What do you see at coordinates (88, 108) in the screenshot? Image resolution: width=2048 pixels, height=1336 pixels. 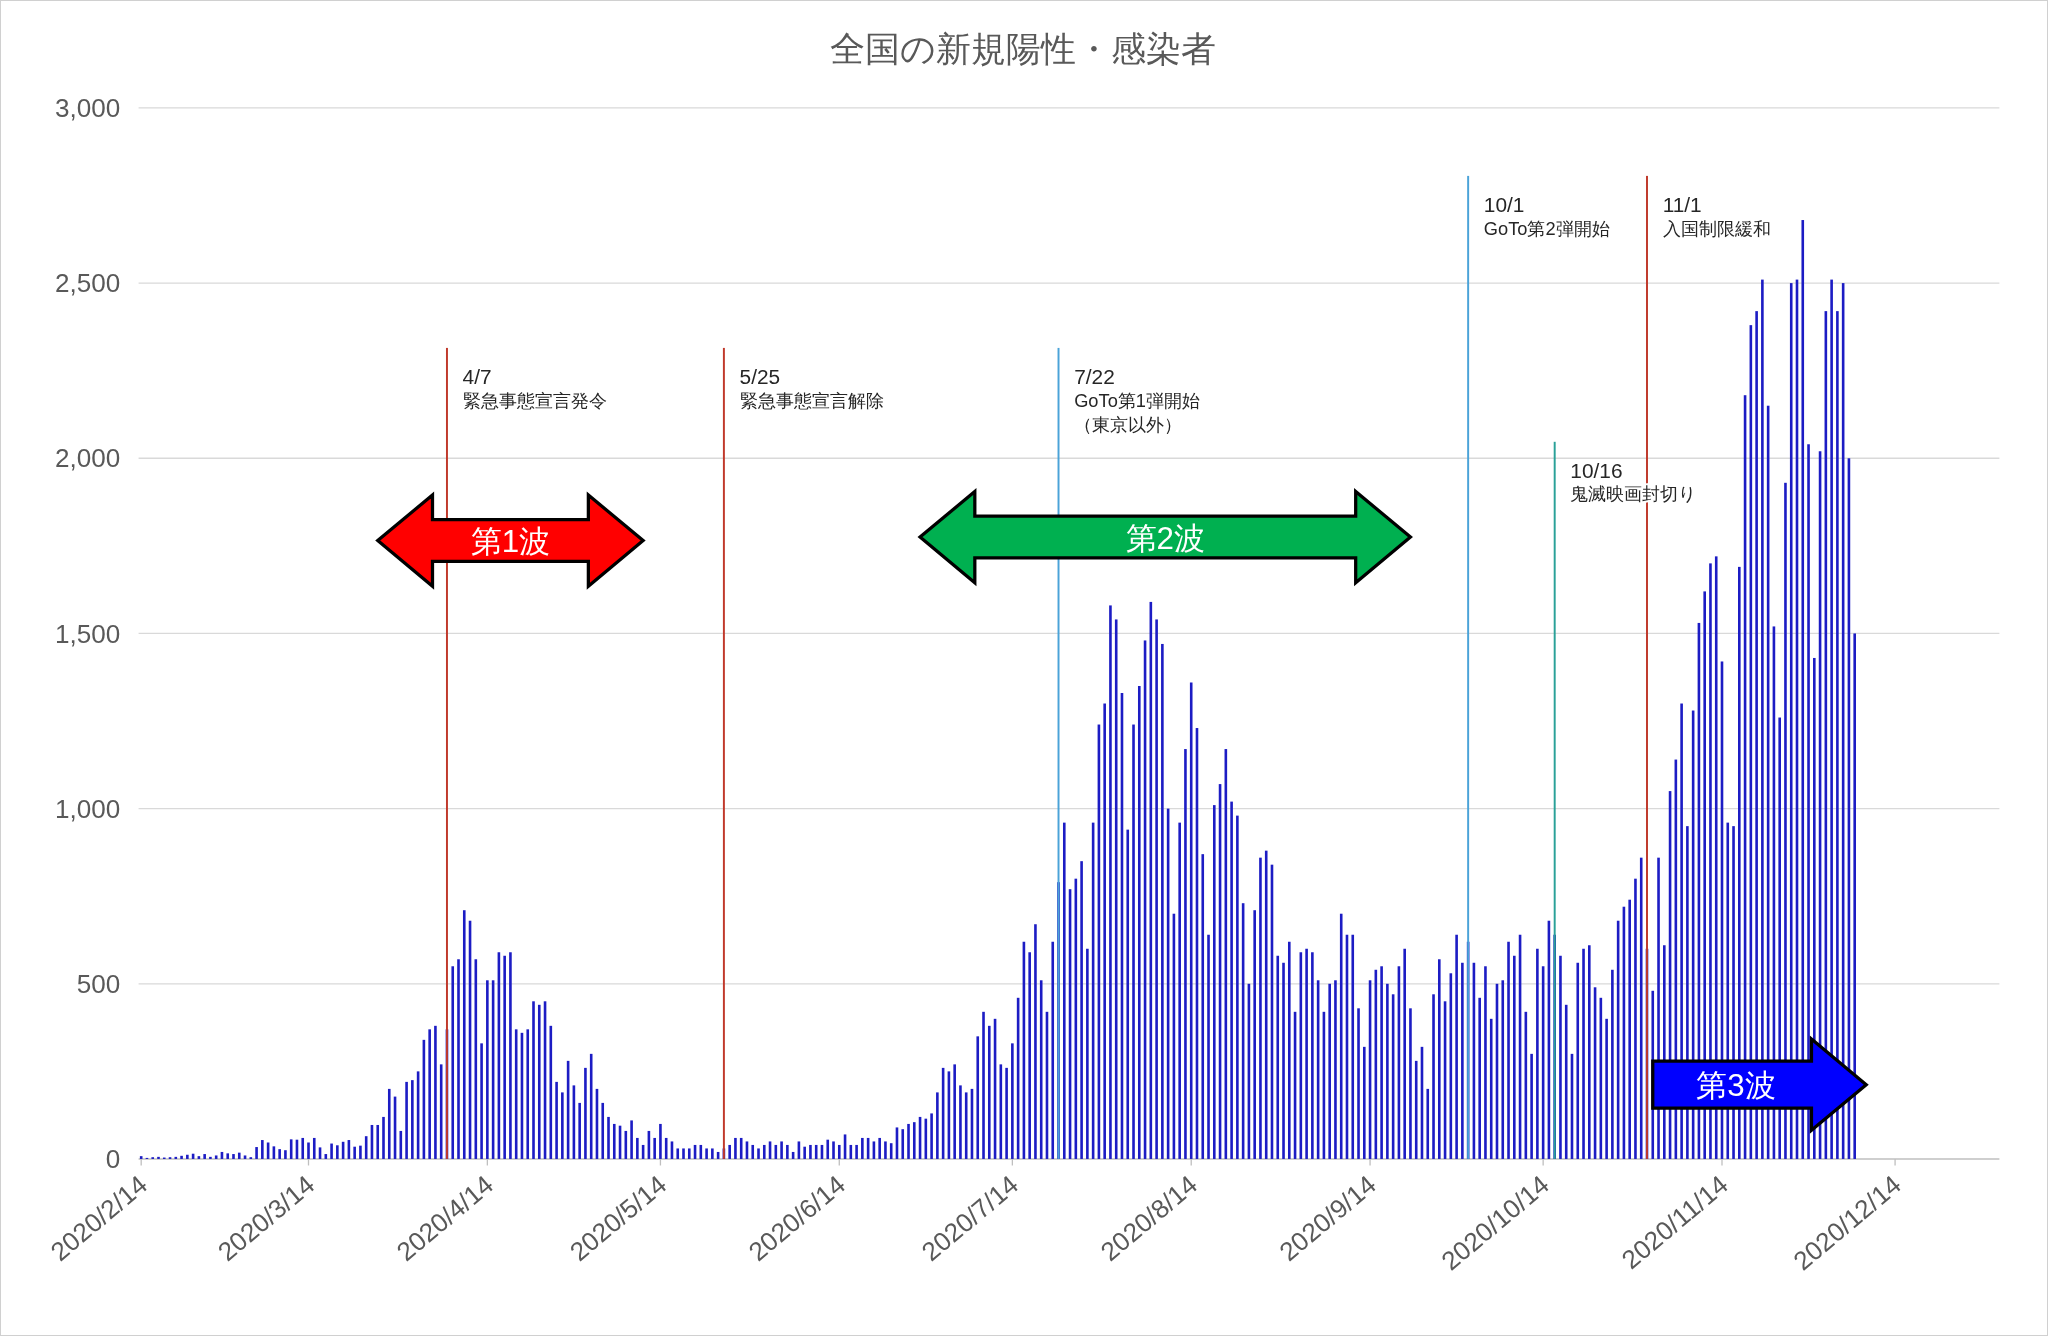 I see `y-axis-label: 3,000` at bounding box center [88, 108].